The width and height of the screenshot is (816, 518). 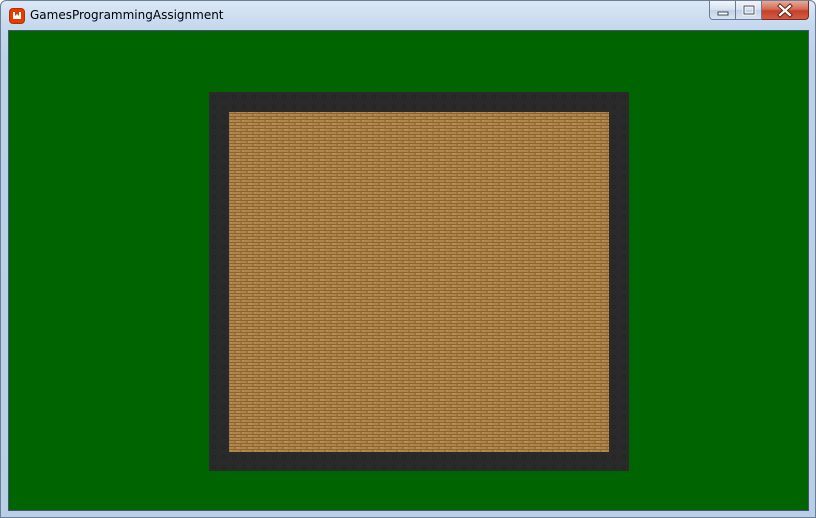 I want to click on minimize-button, so click(x=722, y=10).